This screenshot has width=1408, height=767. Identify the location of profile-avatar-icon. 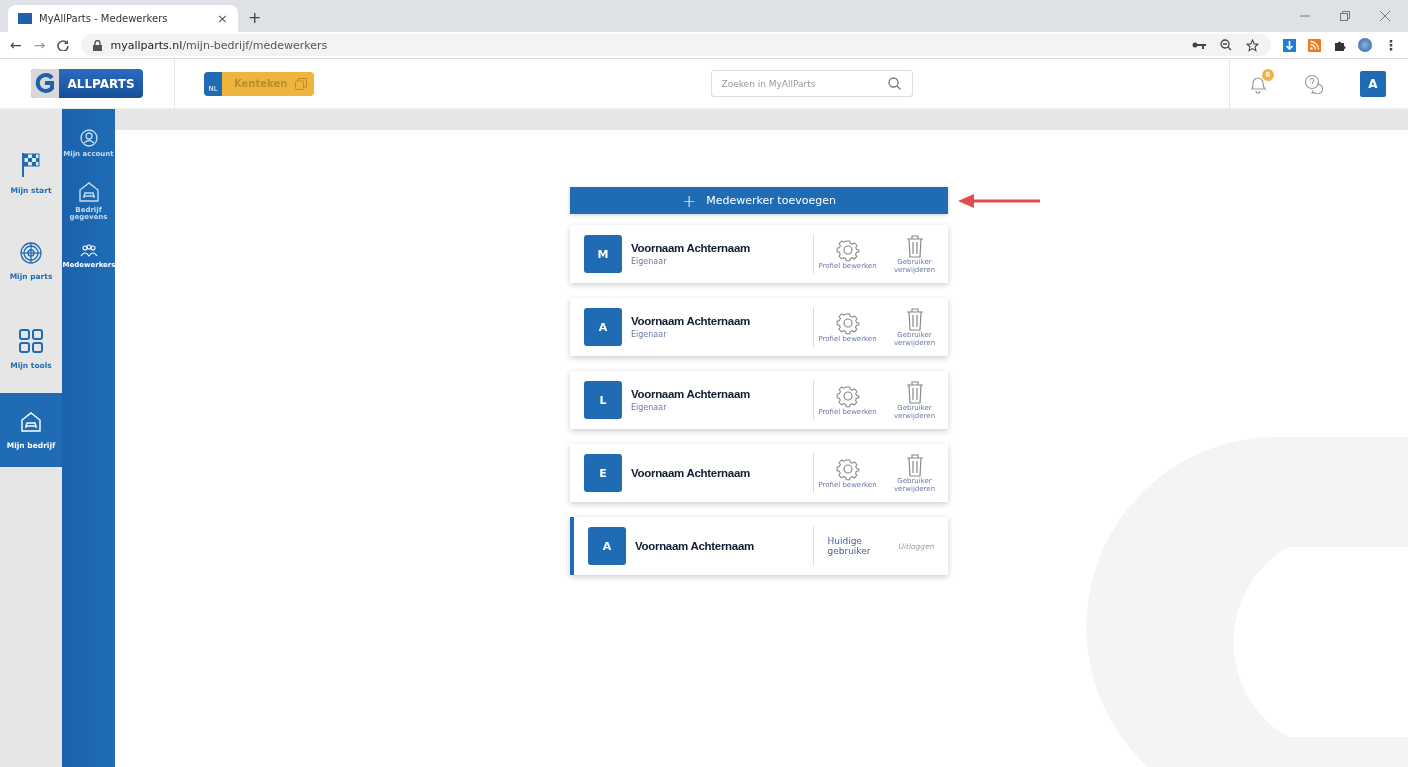
(1365, 45).